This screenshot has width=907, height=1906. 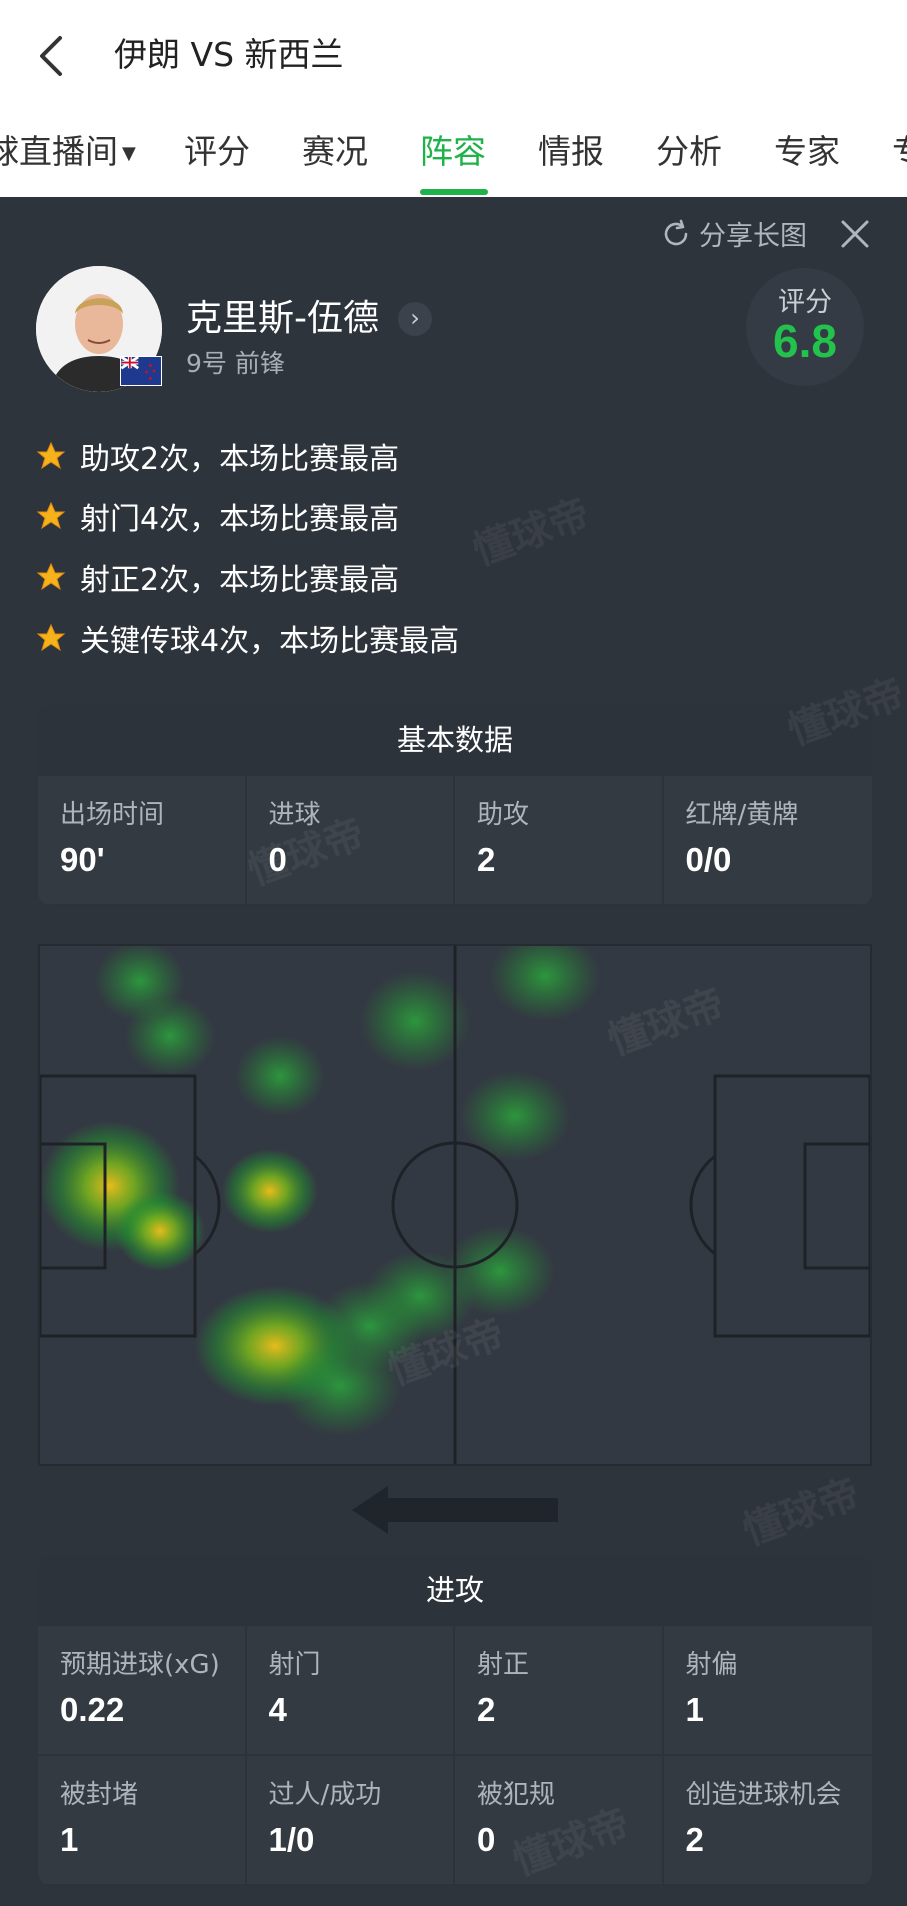 What do you see at coordinates (294, 815) in the screenshot?
I see `stat-label: 进球` at bounding box center [294, 815].